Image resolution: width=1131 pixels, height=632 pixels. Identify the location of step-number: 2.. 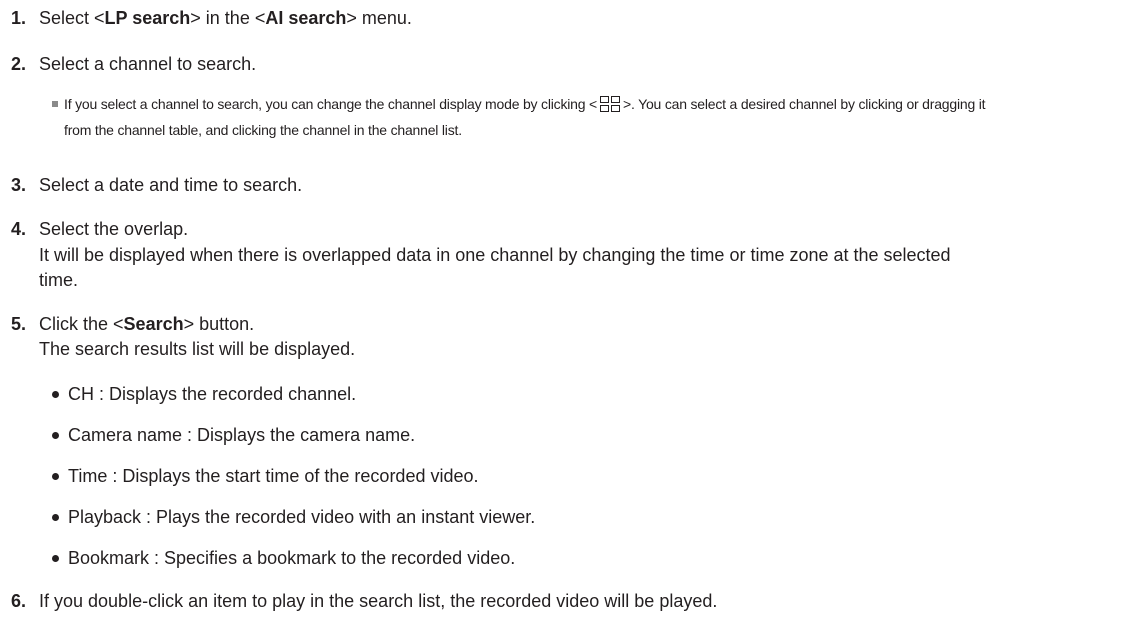
(19, 64).